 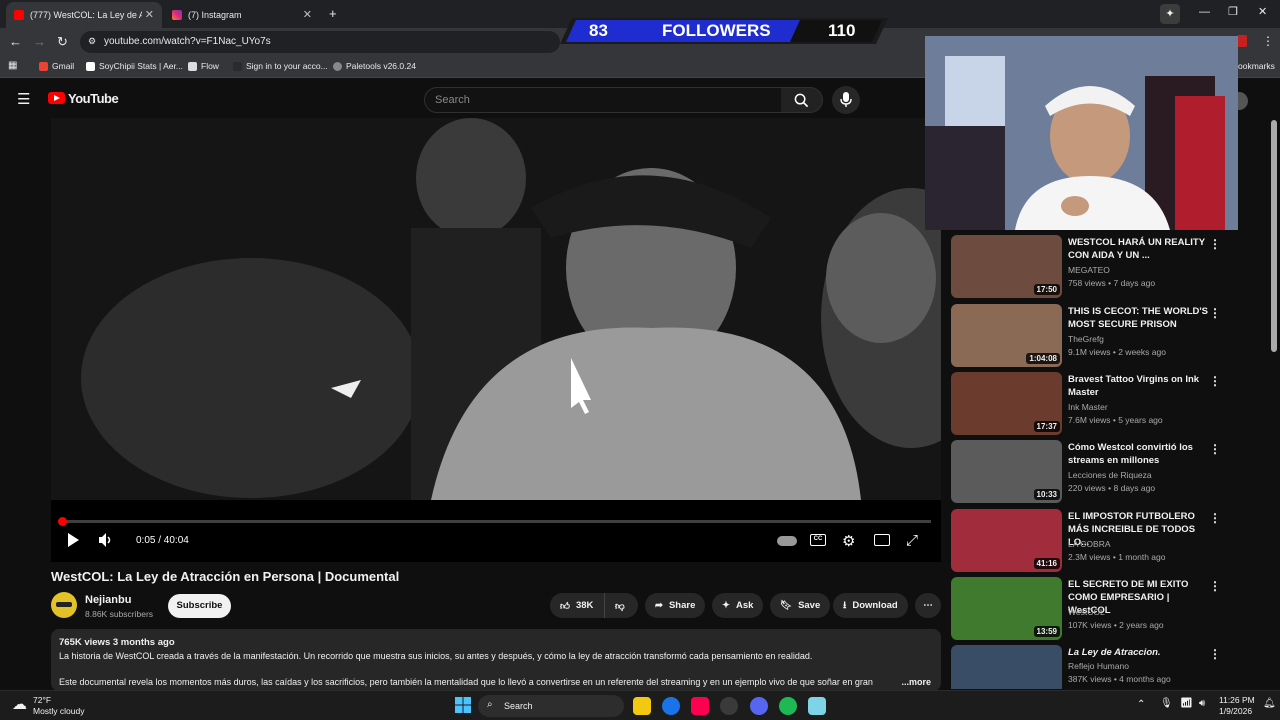 What do you see at coordinates (642, 706) in the screenshot?
I see `file-explorer-icon` at bounding box center [642, 706].